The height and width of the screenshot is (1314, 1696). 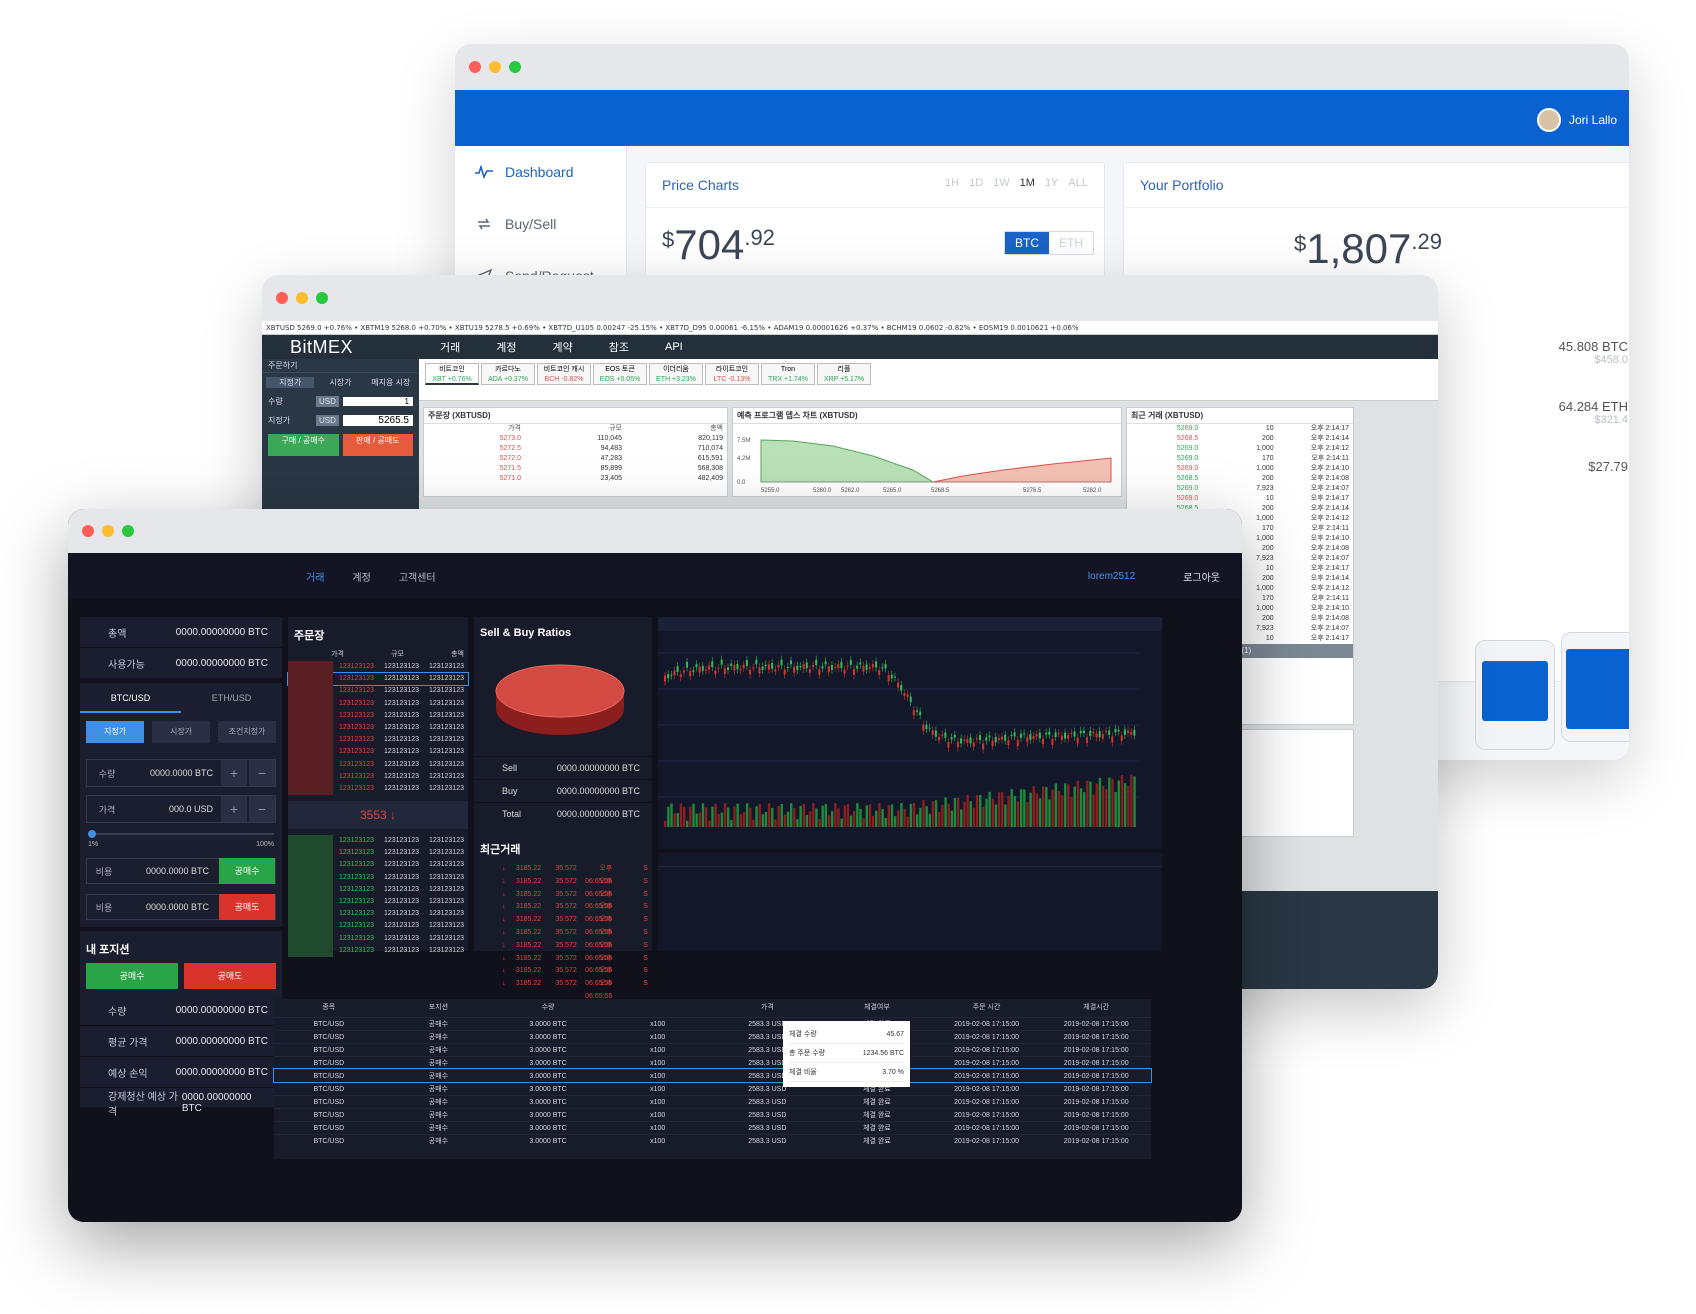 I want to click on price-input: 000.0 USD, so click(x=173, y=809).